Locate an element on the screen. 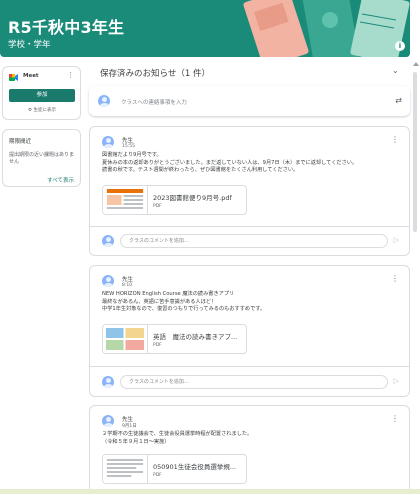  view-all-link: すべて表示 is located at coordinates (60, 180).